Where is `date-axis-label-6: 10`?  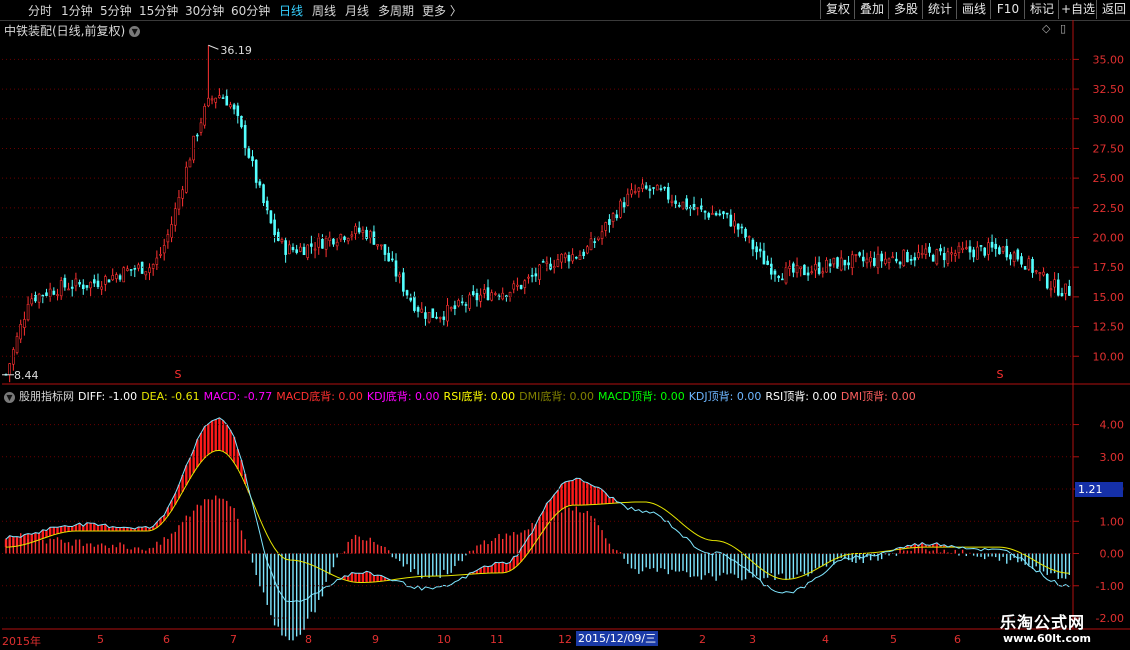 date-axis-label-6: 10 is located at coordinates (444, 639).